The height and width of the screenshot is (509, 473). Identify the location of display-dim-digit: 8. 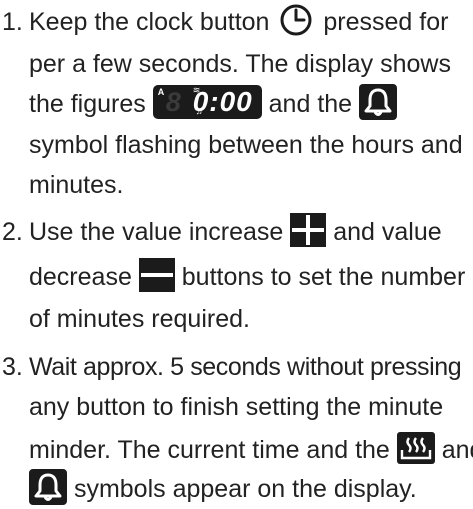
(173, 102).